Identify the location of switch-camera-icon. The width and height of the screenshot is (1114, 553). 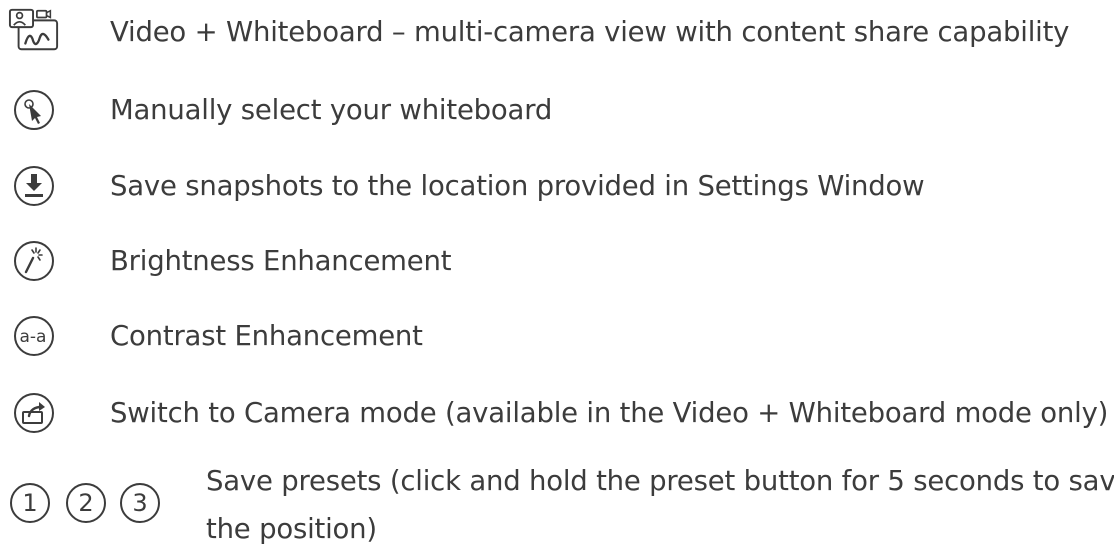
(34, 413).